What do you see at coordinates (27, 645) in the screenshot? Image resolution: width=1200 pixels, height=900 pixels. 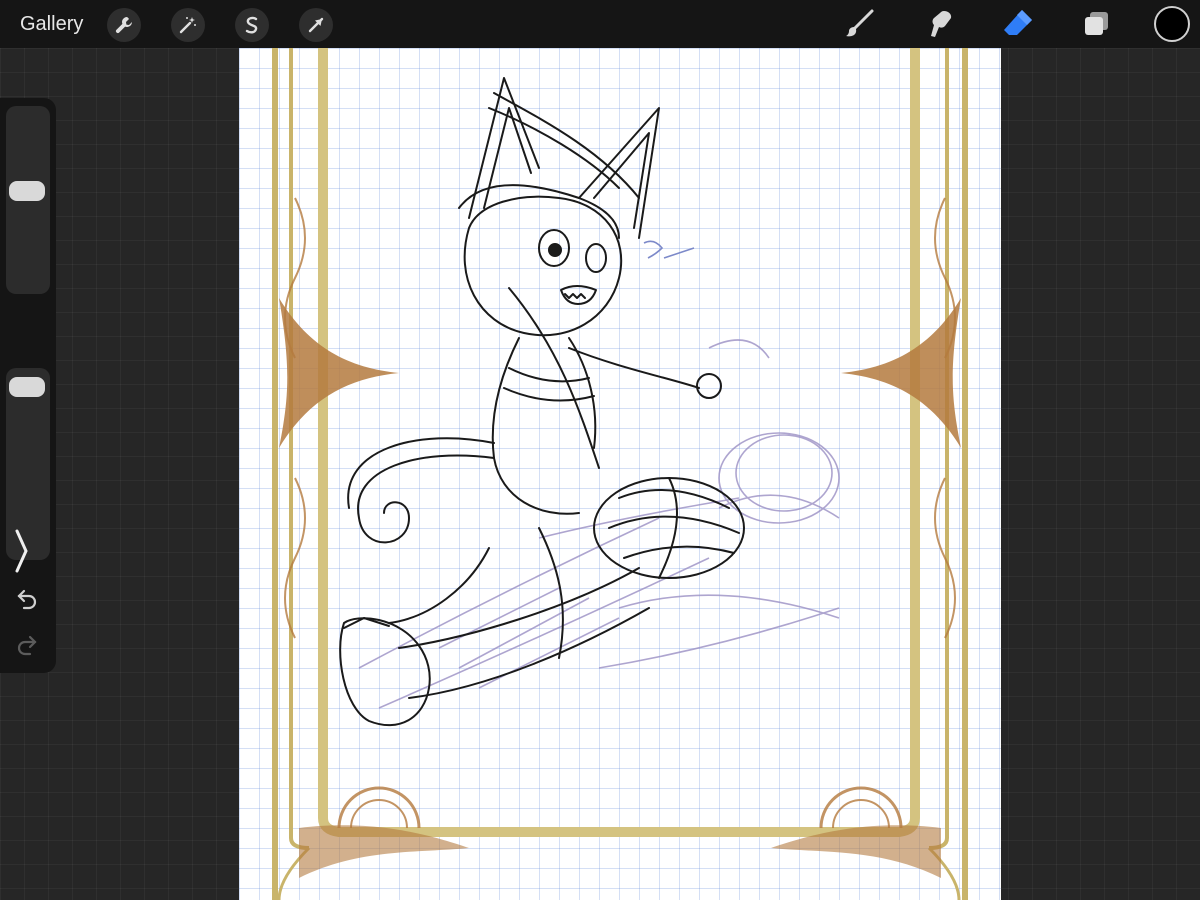 I see `redo-icon` at bounding box center [27, 645].